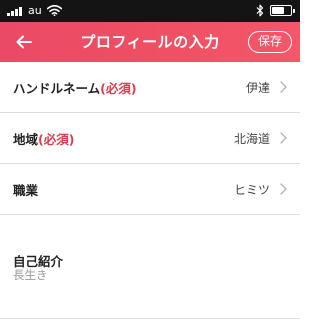 This screenshot has height=334, width=320. What do you see at coordinates (270, 42) in the screenshot?
I see `save-button: 保存` at bounding box center [270, 42].